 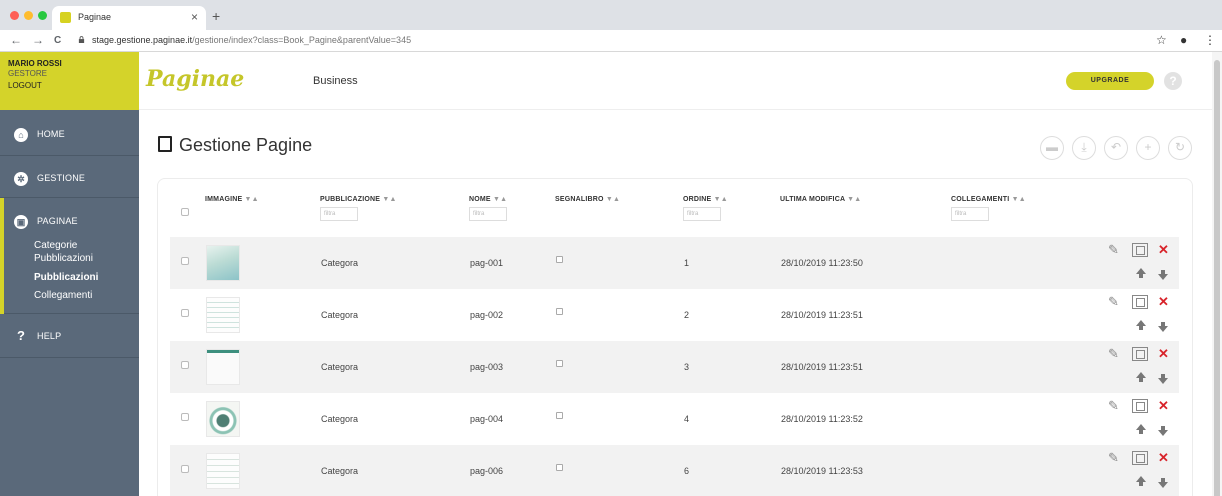 I want to click on sidebar-subitem-collegamenti: Collegamenti, so click(x=63, y=295).